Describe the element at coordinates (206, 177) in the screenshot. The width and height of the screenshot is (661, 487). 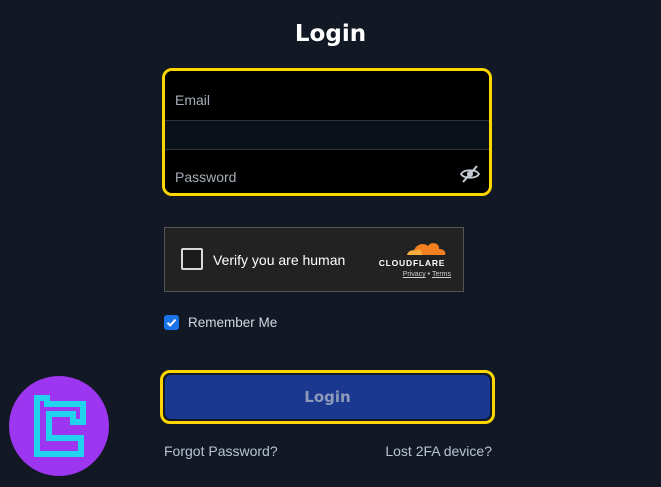
I see `password-placeholder: Password` at that location.